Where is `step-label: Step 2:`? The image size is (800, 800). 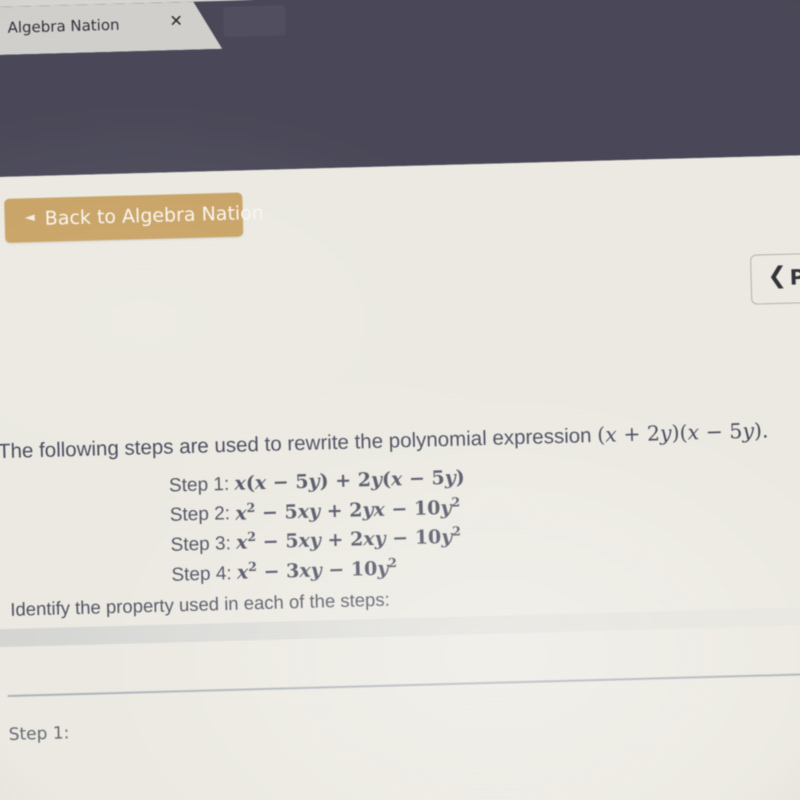
step-label: Step 2: is located at coordinates (200, 515).